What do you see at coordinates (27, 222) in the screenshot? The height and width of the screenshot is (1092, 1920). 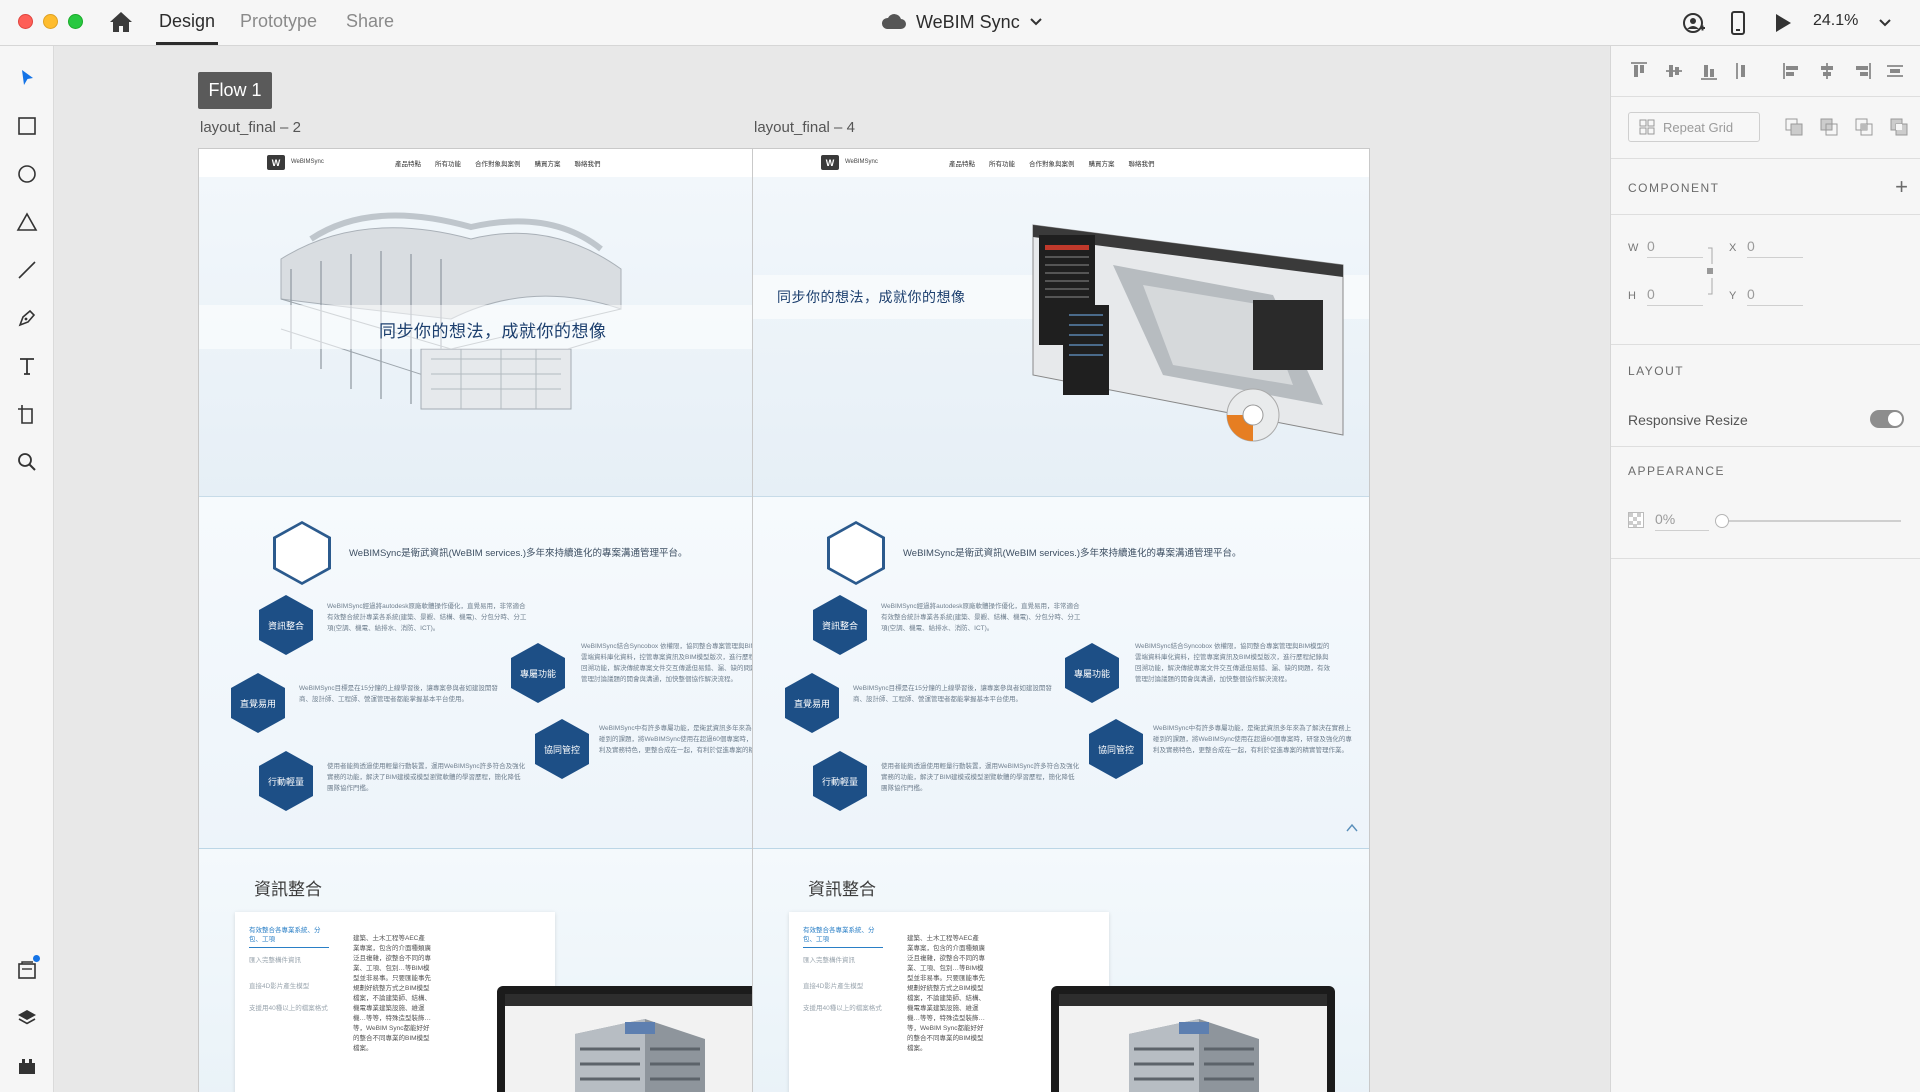 I see `polygon-tool` at bounding box center [27, 222].